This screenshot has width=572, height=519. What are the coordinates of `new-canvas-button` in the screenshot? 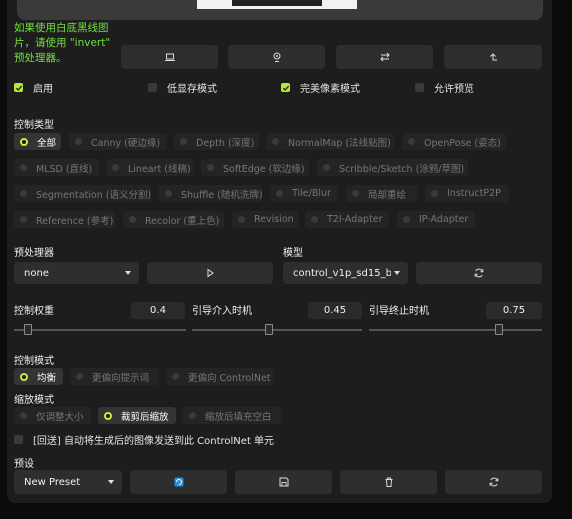 It's located at (169, 57).